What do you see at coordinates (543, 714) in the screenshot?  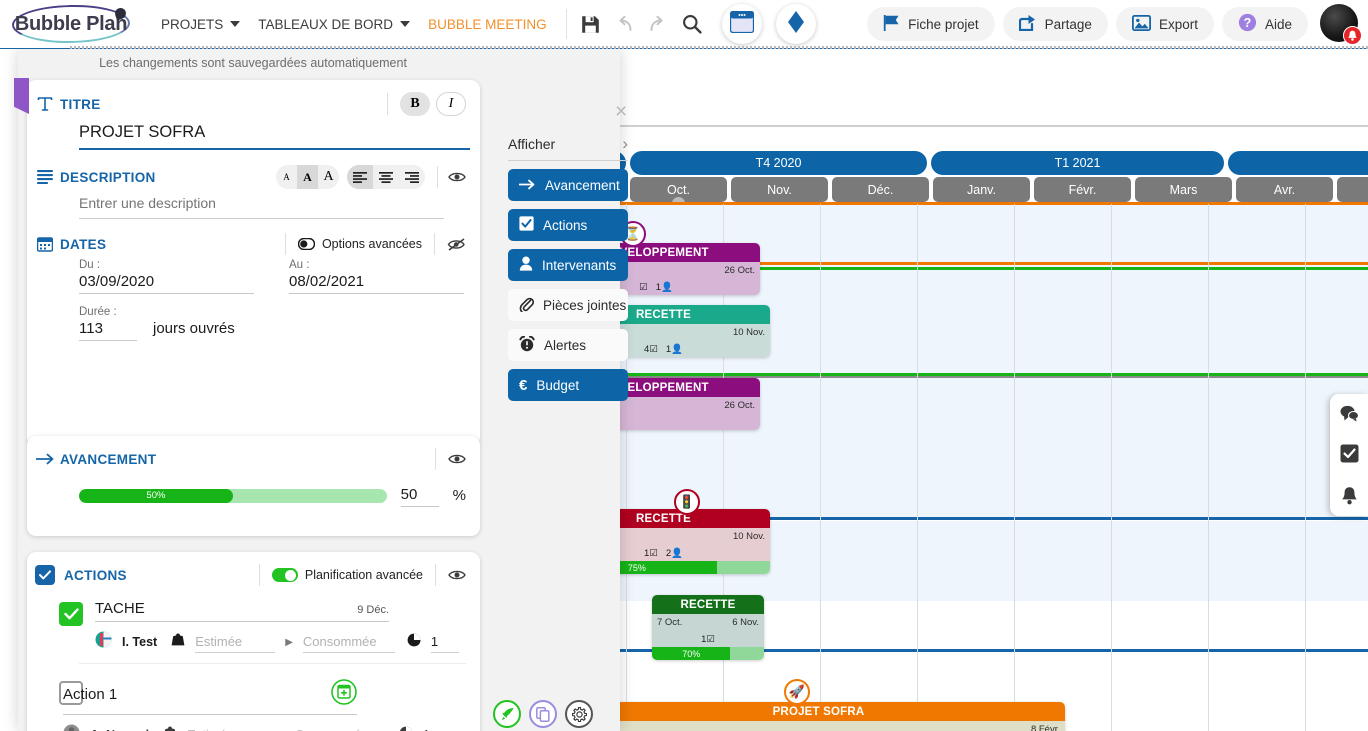 I see `duplicate-button` at bounding box center [543, 714].